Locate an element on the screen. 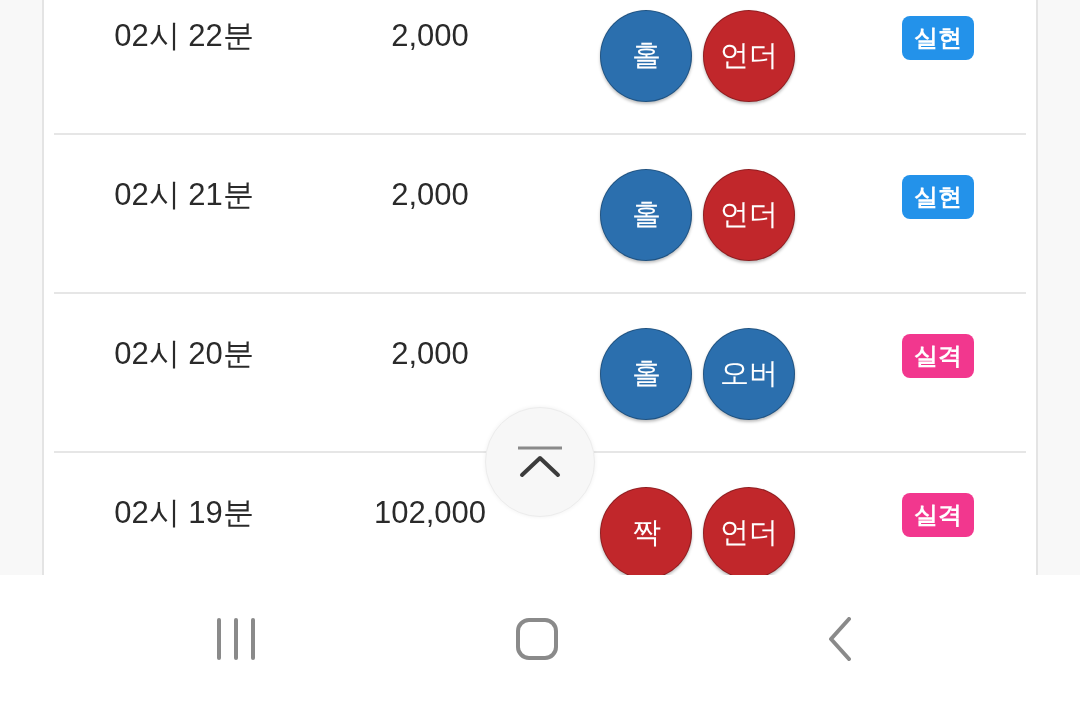 This screenshot has width=1080, height=702. pick-ball: 오버 is located at coordinates (749, 374).